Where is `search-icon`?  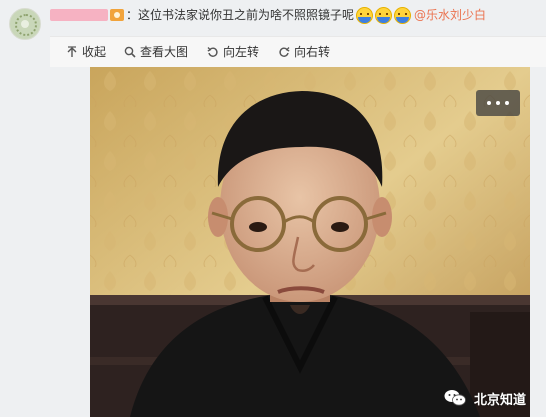
search-icon is located at coordinates (130, 52).